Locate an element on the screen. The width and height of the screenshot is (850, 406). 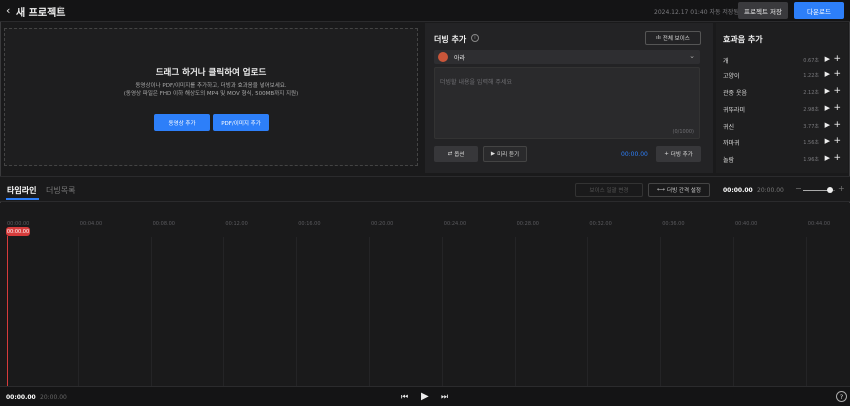
pencil-icon: ✎ is located at coordinates (61, 9).